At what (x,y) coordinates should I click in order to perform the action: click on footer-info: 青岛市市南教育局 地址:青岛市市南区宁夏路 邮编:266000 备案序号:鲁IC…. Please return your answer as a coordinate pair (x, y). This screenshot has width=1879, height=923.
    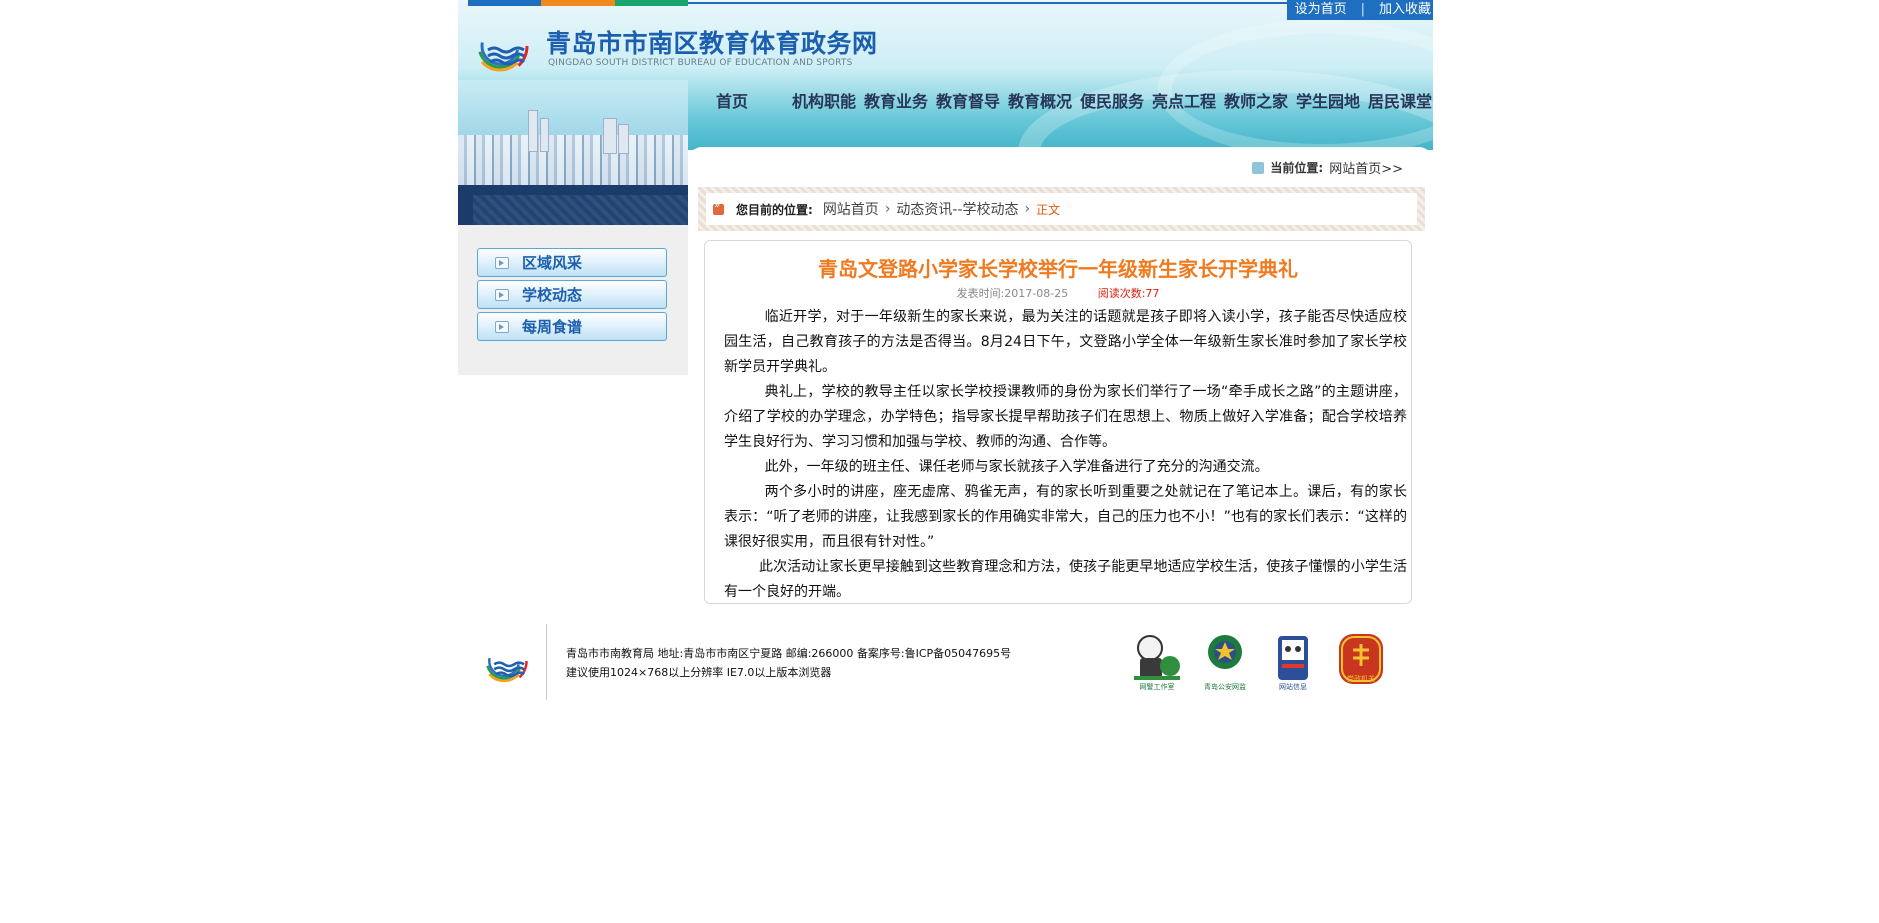
    Looking at the image, I should click on (788, 663).